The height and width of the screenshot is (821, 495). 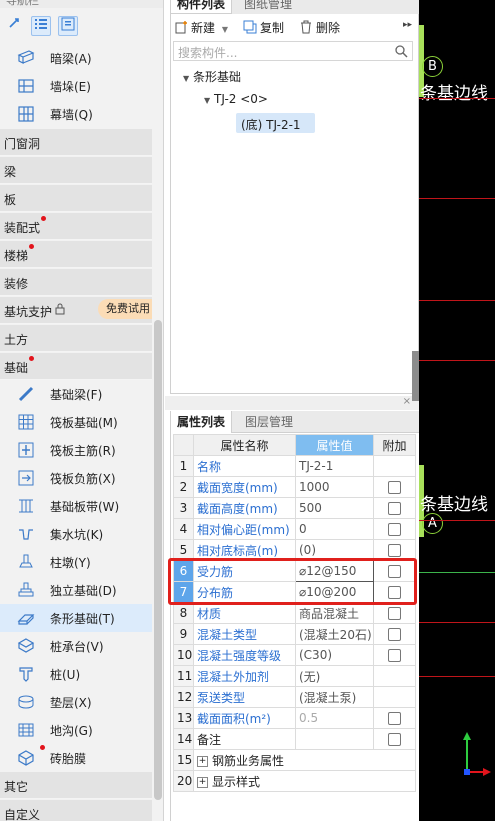 What do you see at coordinates (294, 655) in the screenshot?
I see `table-row: 10 混凝土强度等级 (C30)` at bounding box center [294, 655].